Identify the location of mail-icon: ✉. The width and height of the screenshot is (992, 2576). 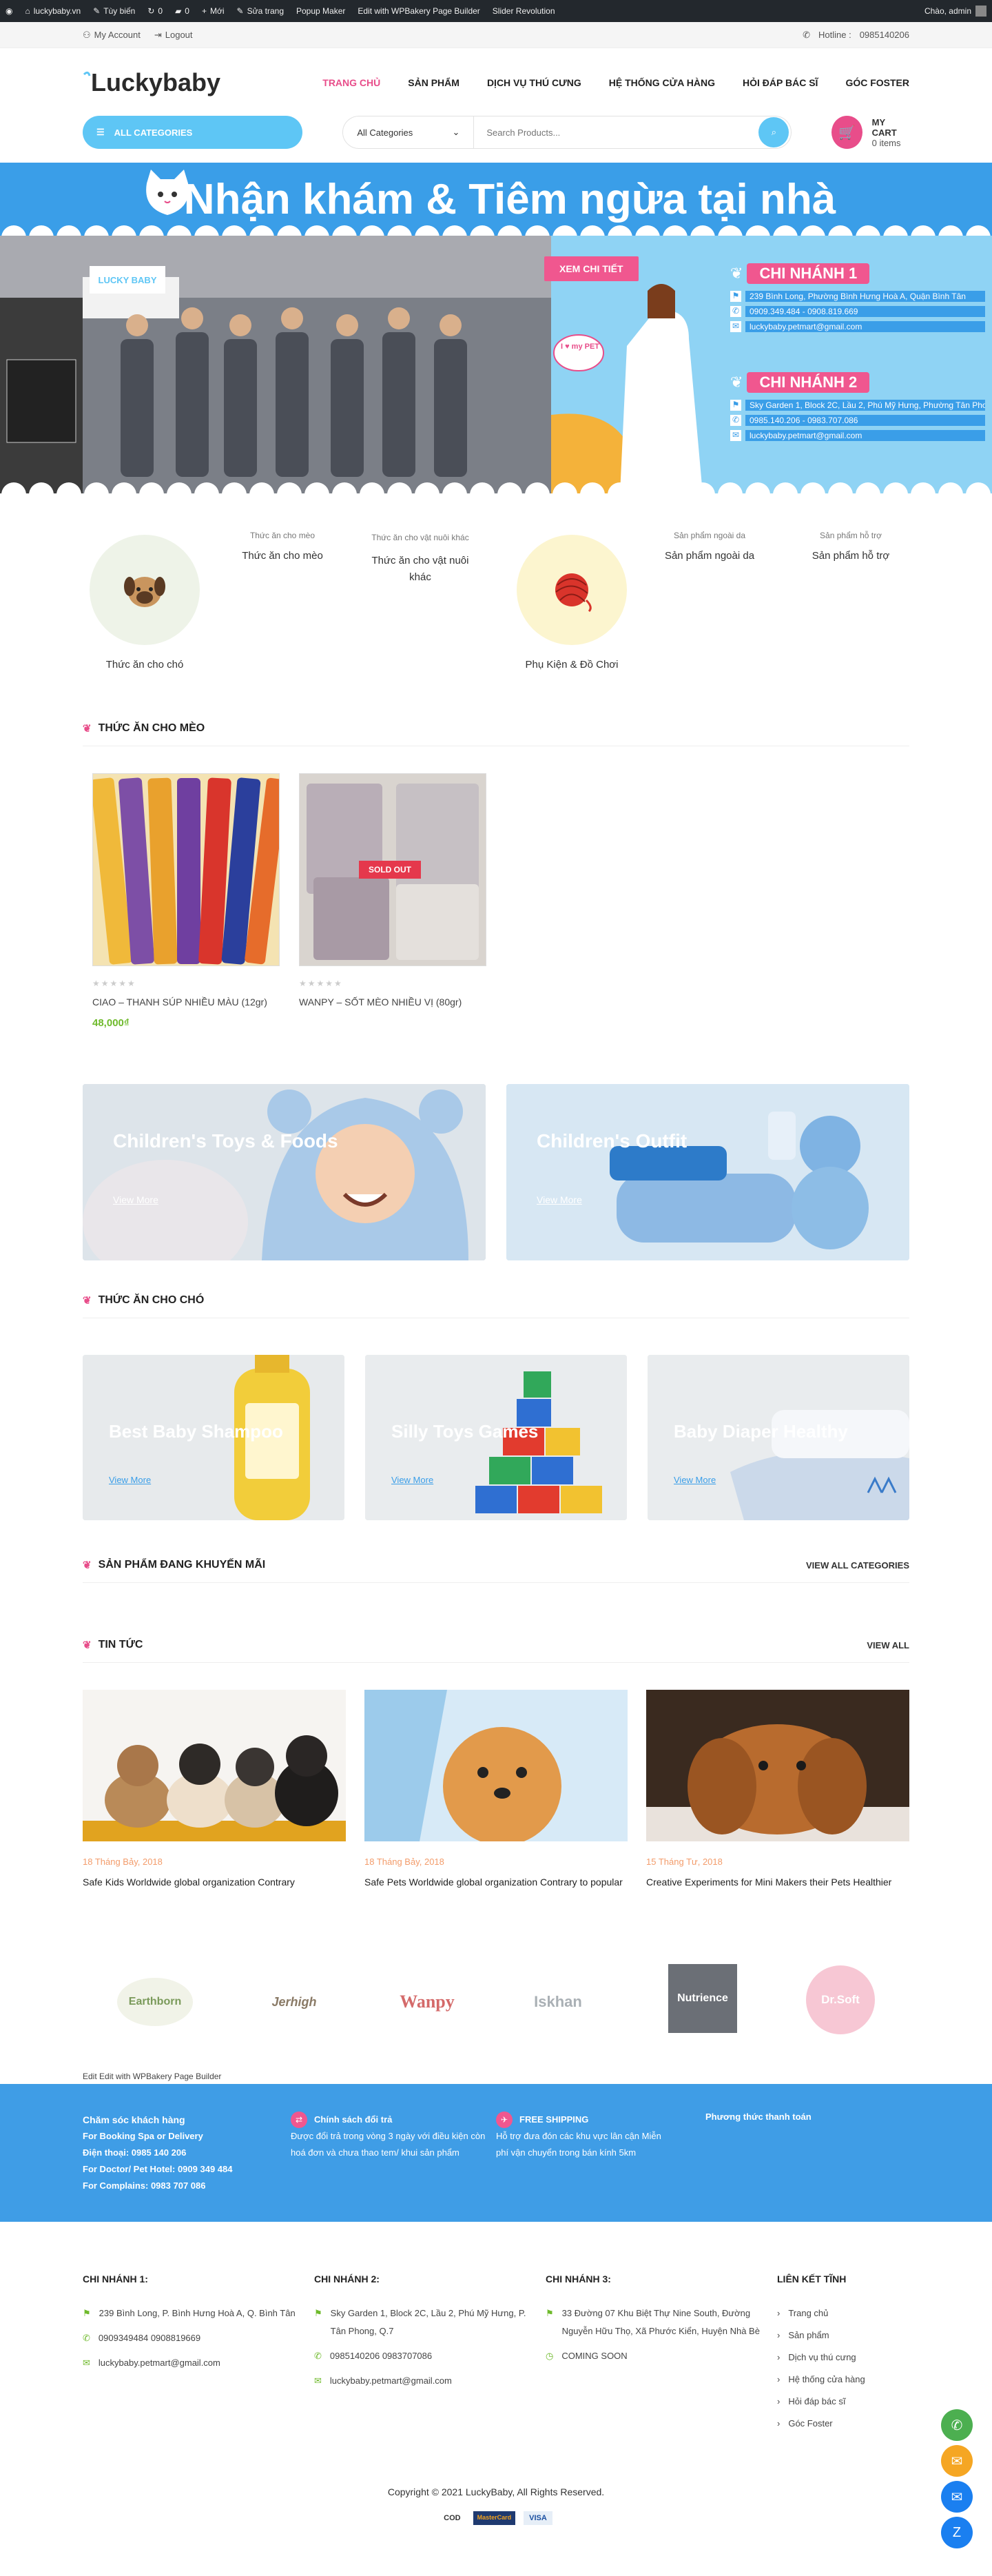
(957, 2461).